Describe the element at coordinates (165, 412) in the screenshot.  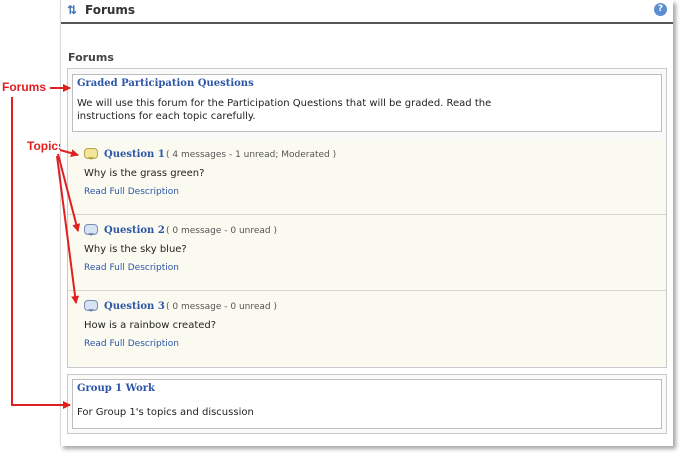
I see `forum-description: For Group 1's topics and discussion` at that location.